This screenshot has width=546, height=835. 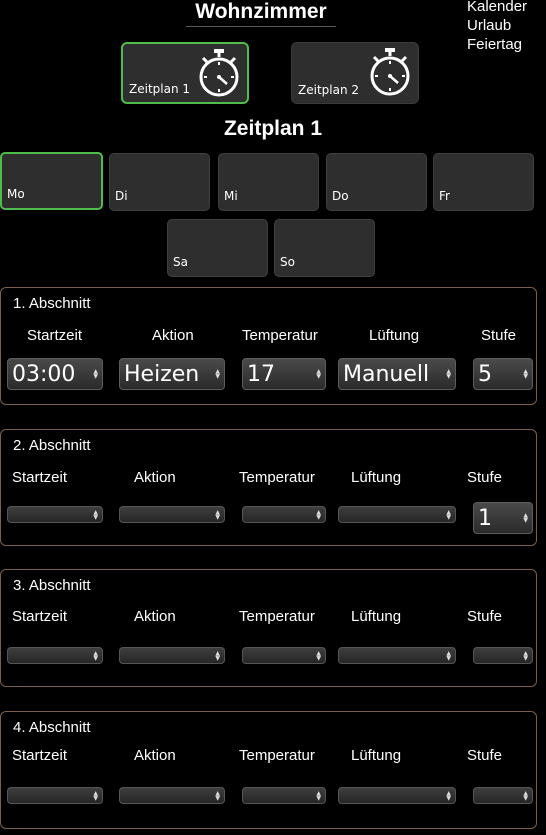 I want to click on day-button-so: So, so click(x=324, y=248).